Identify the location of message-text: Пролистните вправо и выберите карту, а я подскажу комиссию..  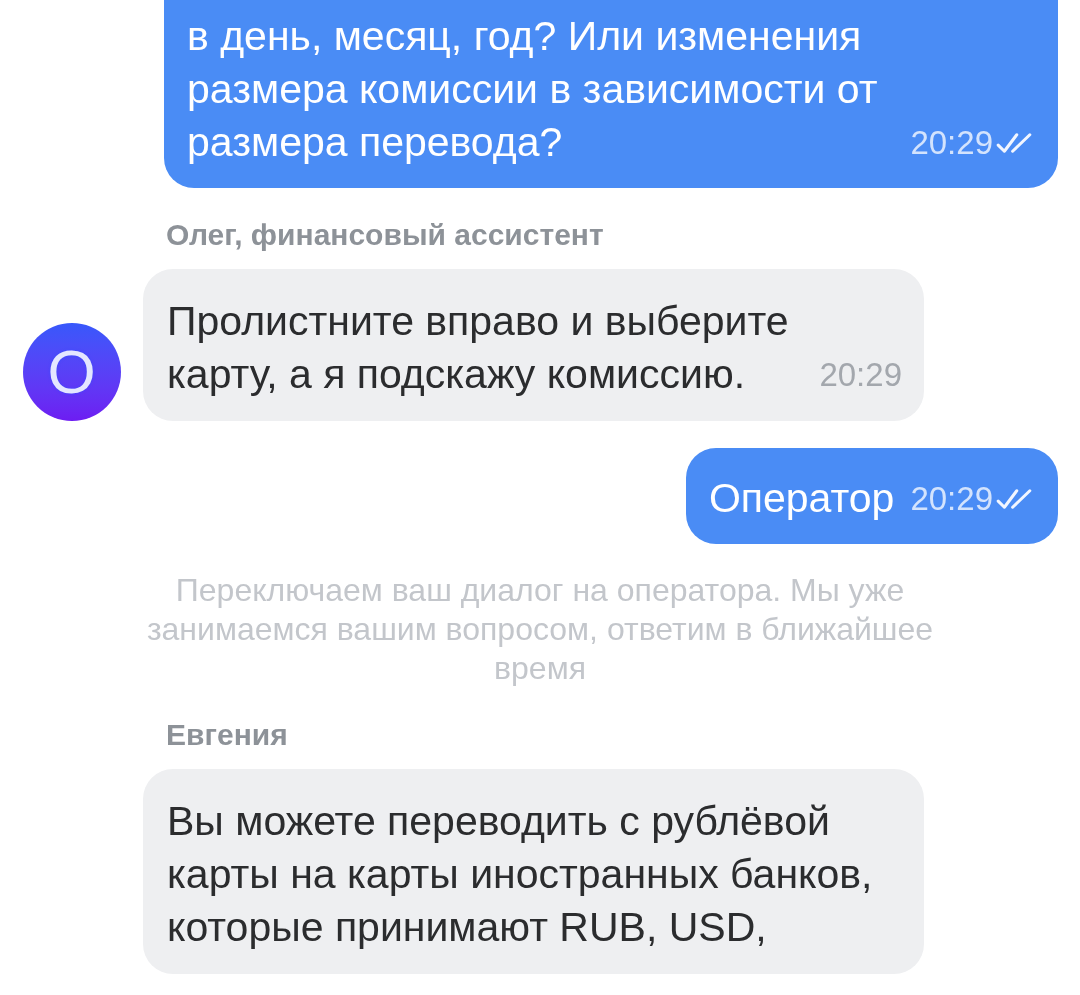
(478, 348).